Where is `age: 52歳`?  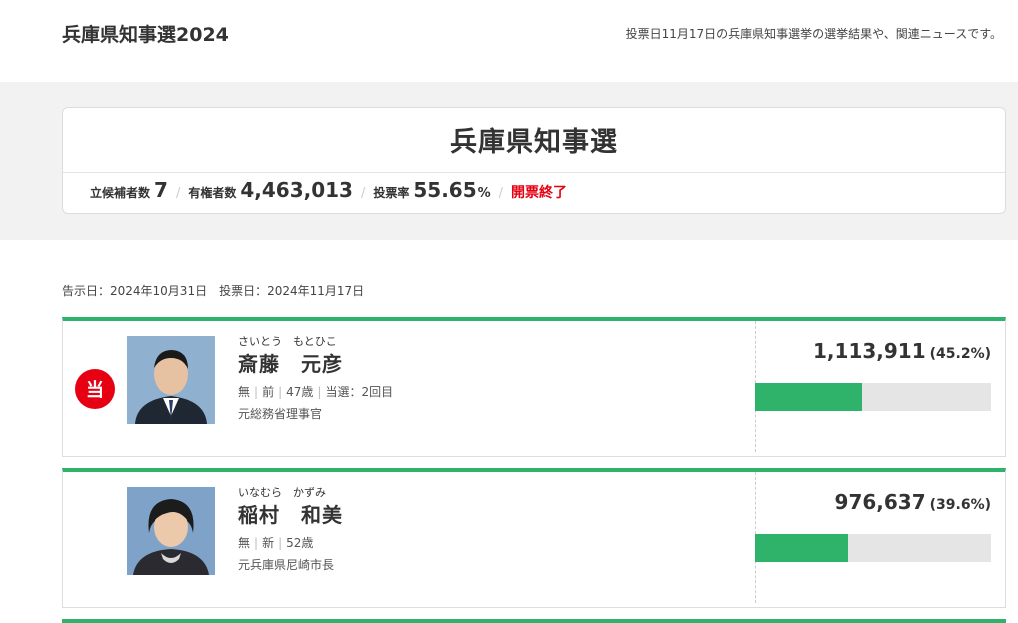
age: 52歳 is located at coordinates (300, 543).